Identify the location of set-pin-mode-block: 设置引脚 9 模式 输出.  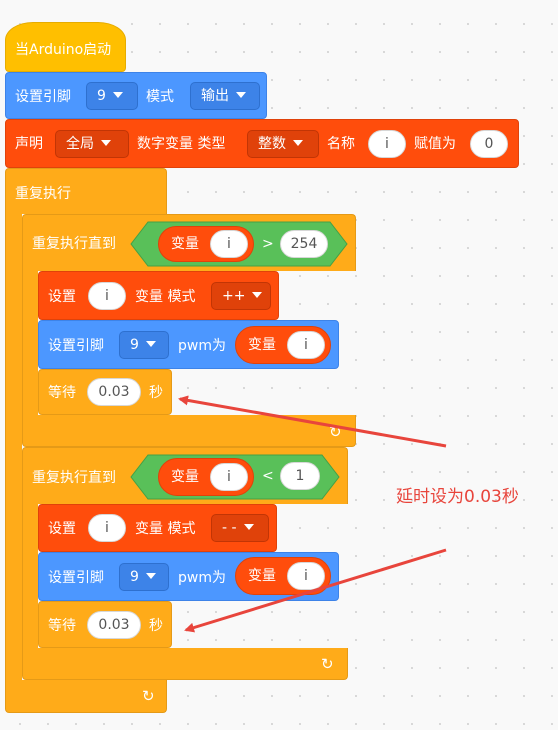
(136, 95).